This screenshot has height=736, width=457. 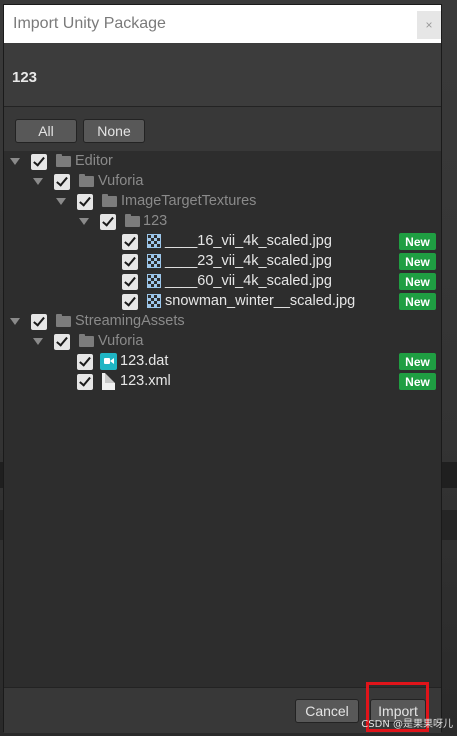 What do you see at coordinates (222, 128) in the screenshot?
I see `selection-toolbar: All None` at bounding box center [222, 128].